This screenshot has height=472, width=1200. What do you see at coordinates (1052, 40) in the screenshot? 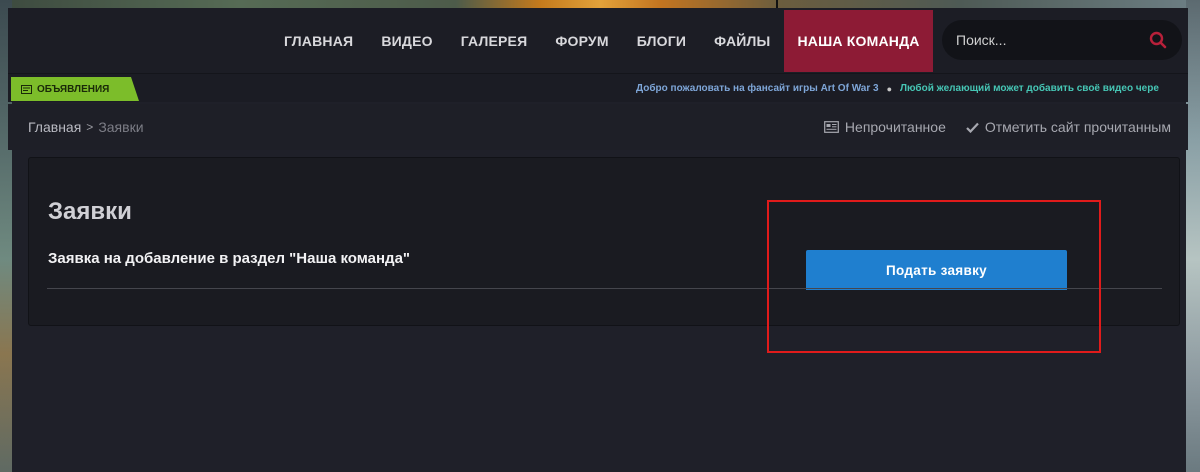
I see `search-input` at bounding box center [1052, 40].